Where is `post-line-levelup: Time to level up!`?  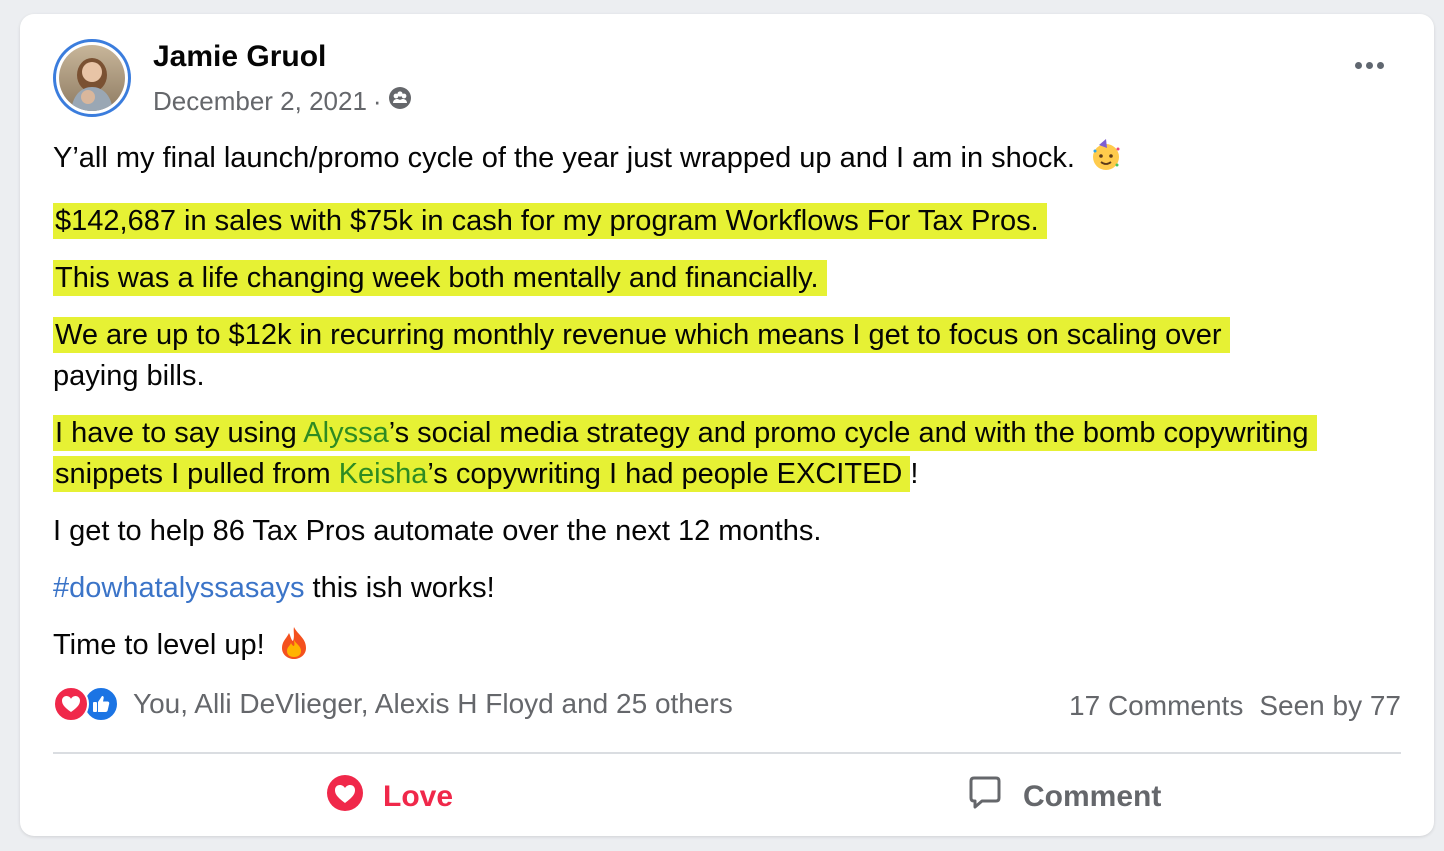 post-line-levelup: Time to level up! is located at coordinates (718, 648).